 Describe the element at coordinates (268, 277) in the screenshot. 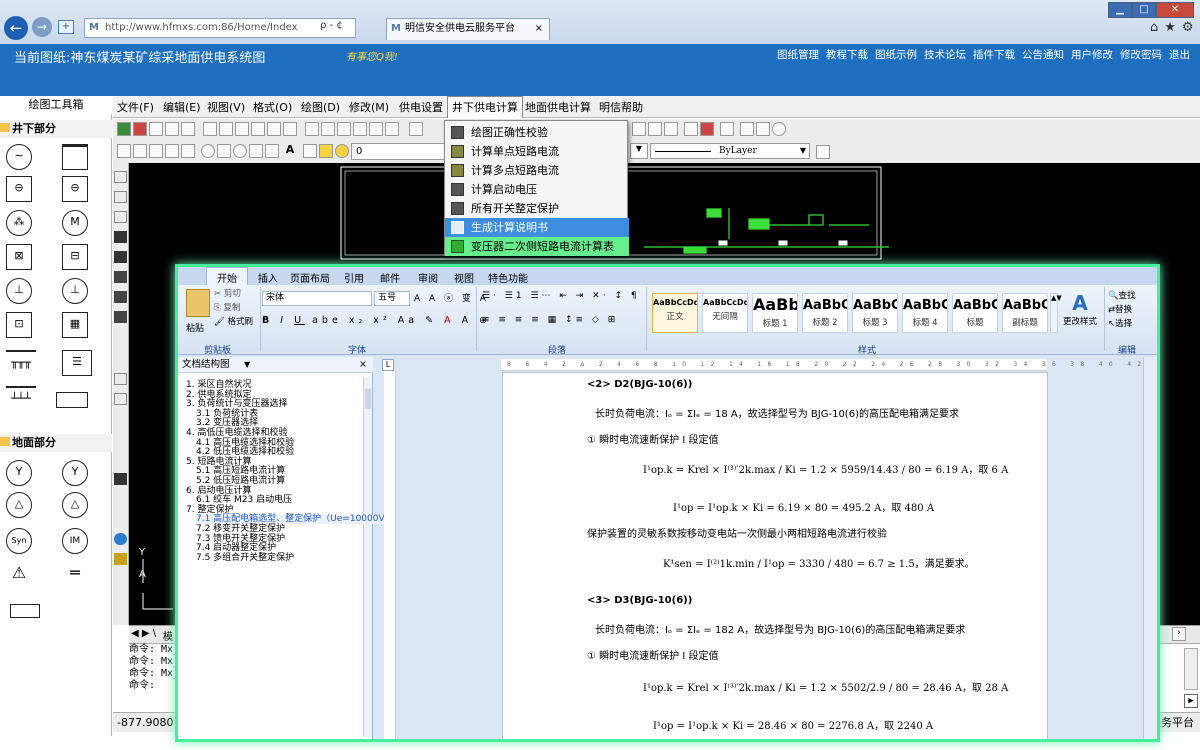

I see `word-tab-insert: 插入` at that location.